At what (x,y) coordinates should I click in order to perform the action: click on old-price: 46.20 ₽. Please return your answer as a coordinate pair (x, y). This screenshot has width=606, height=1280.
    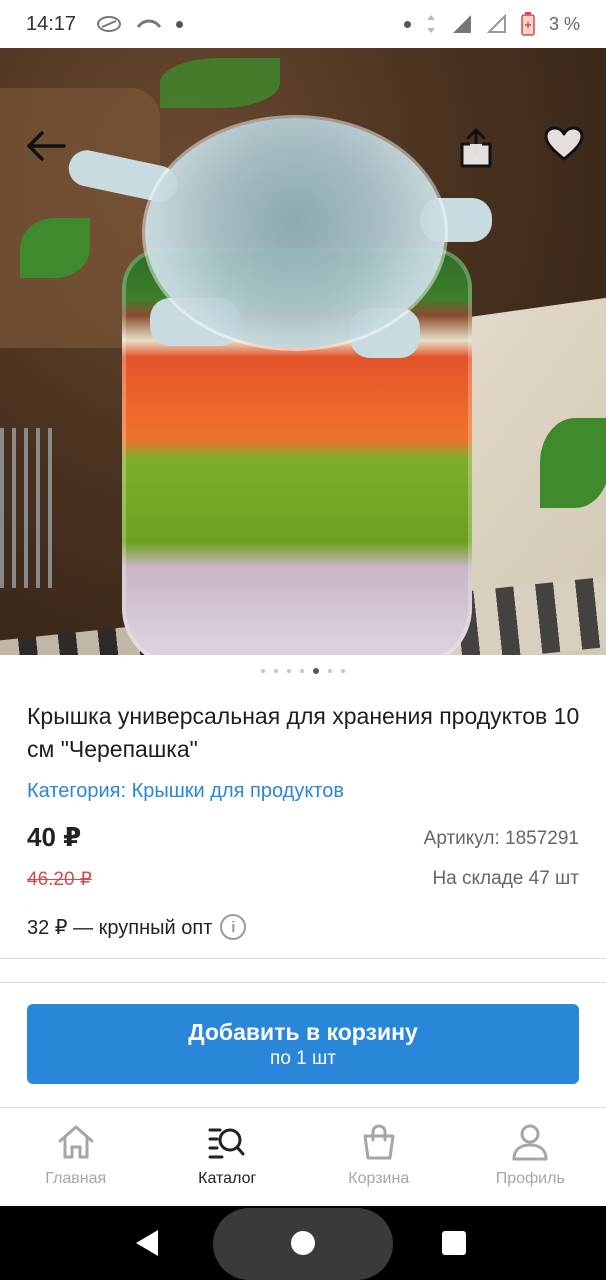
    Looking at the image, I should click on (59, 879).